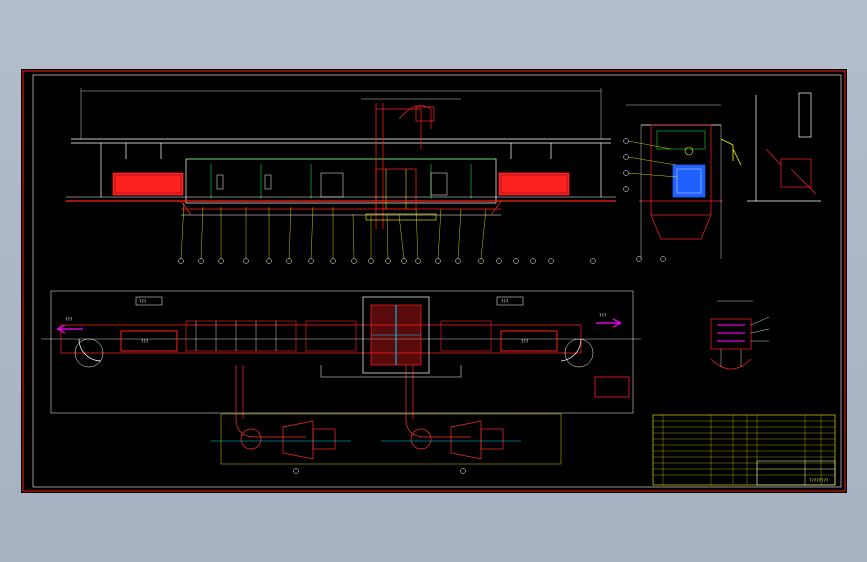  What do you see at coordinates (525, 341) in the screenshot?
I see `hopper-label-right: ???` at bounding box center [525, 341].